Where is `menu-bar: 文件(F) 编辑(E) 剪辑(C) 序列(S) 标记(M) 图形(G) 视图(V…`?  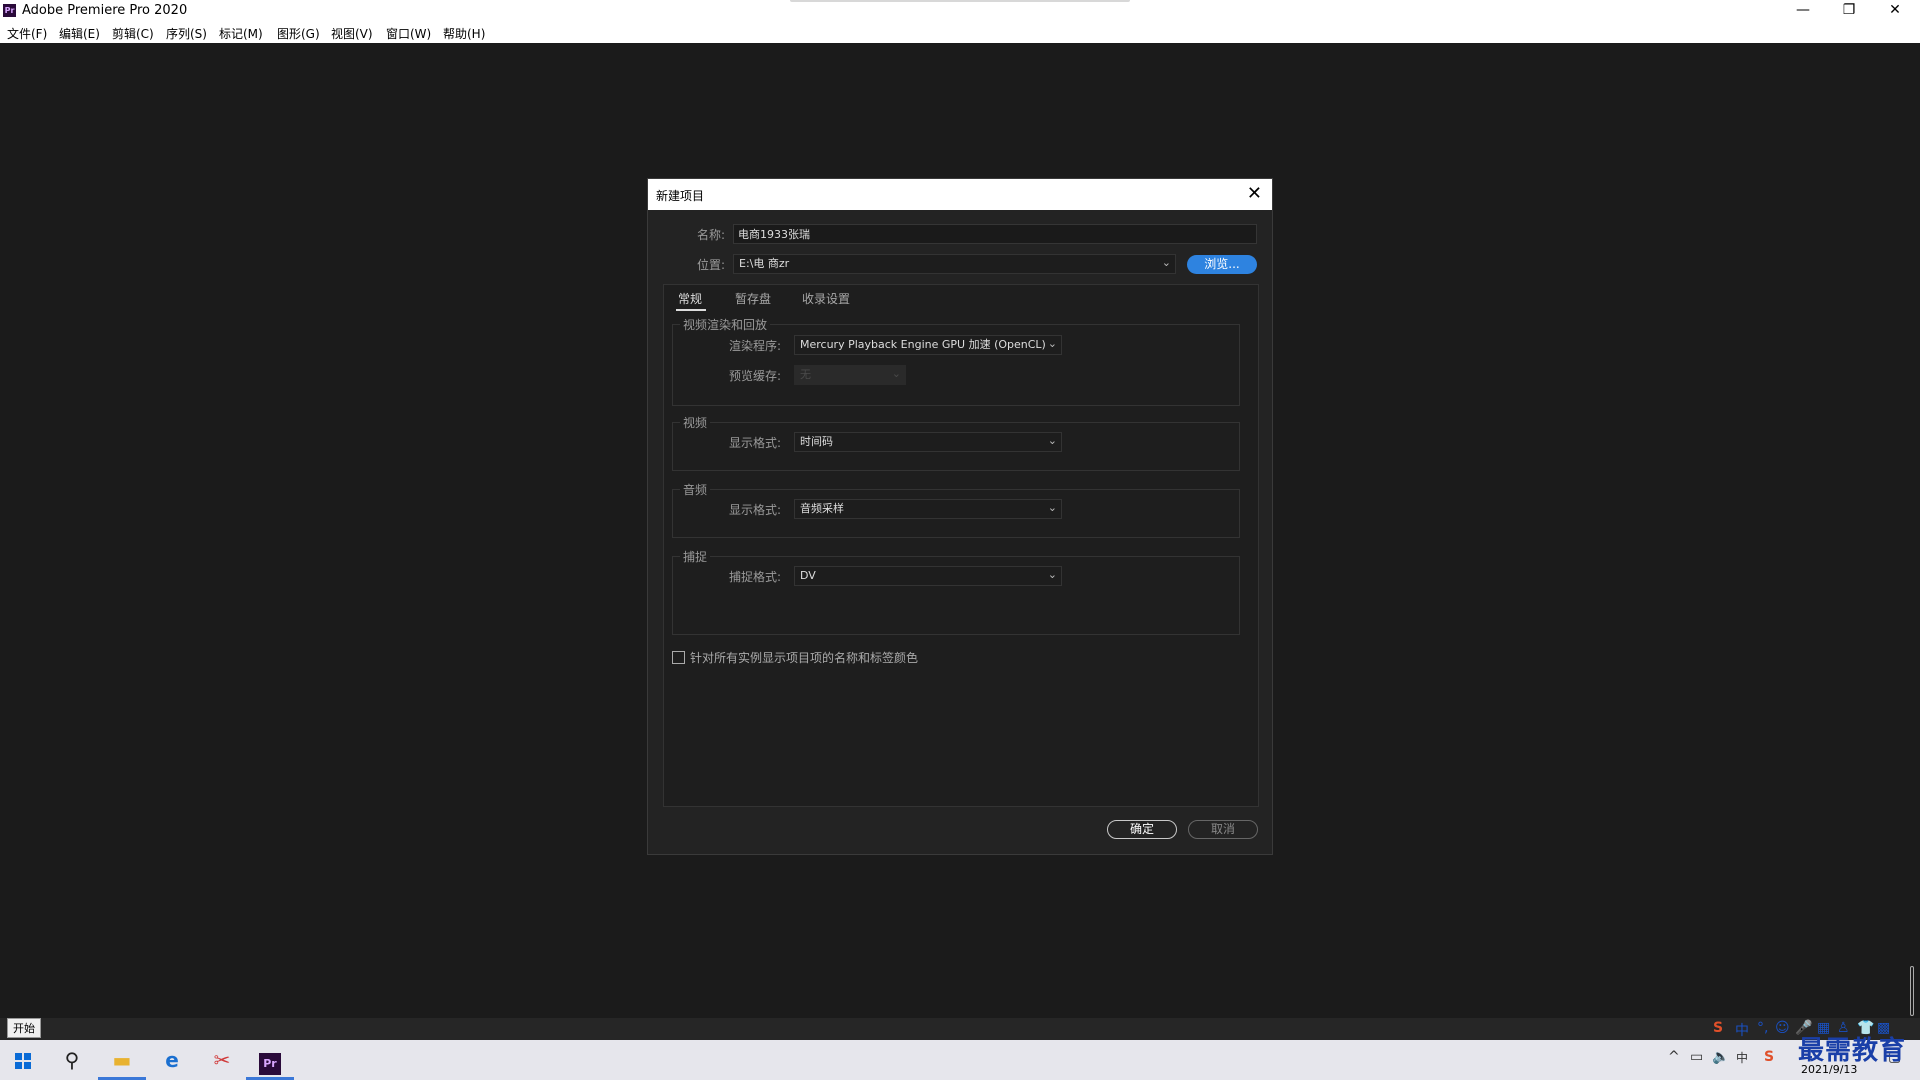
menu-bar: 文件(F) 编辑(E) 剪辑(C) 序列(S) 标记(M) 图形(G) 视图(V… is located at coordinates (960, 32).